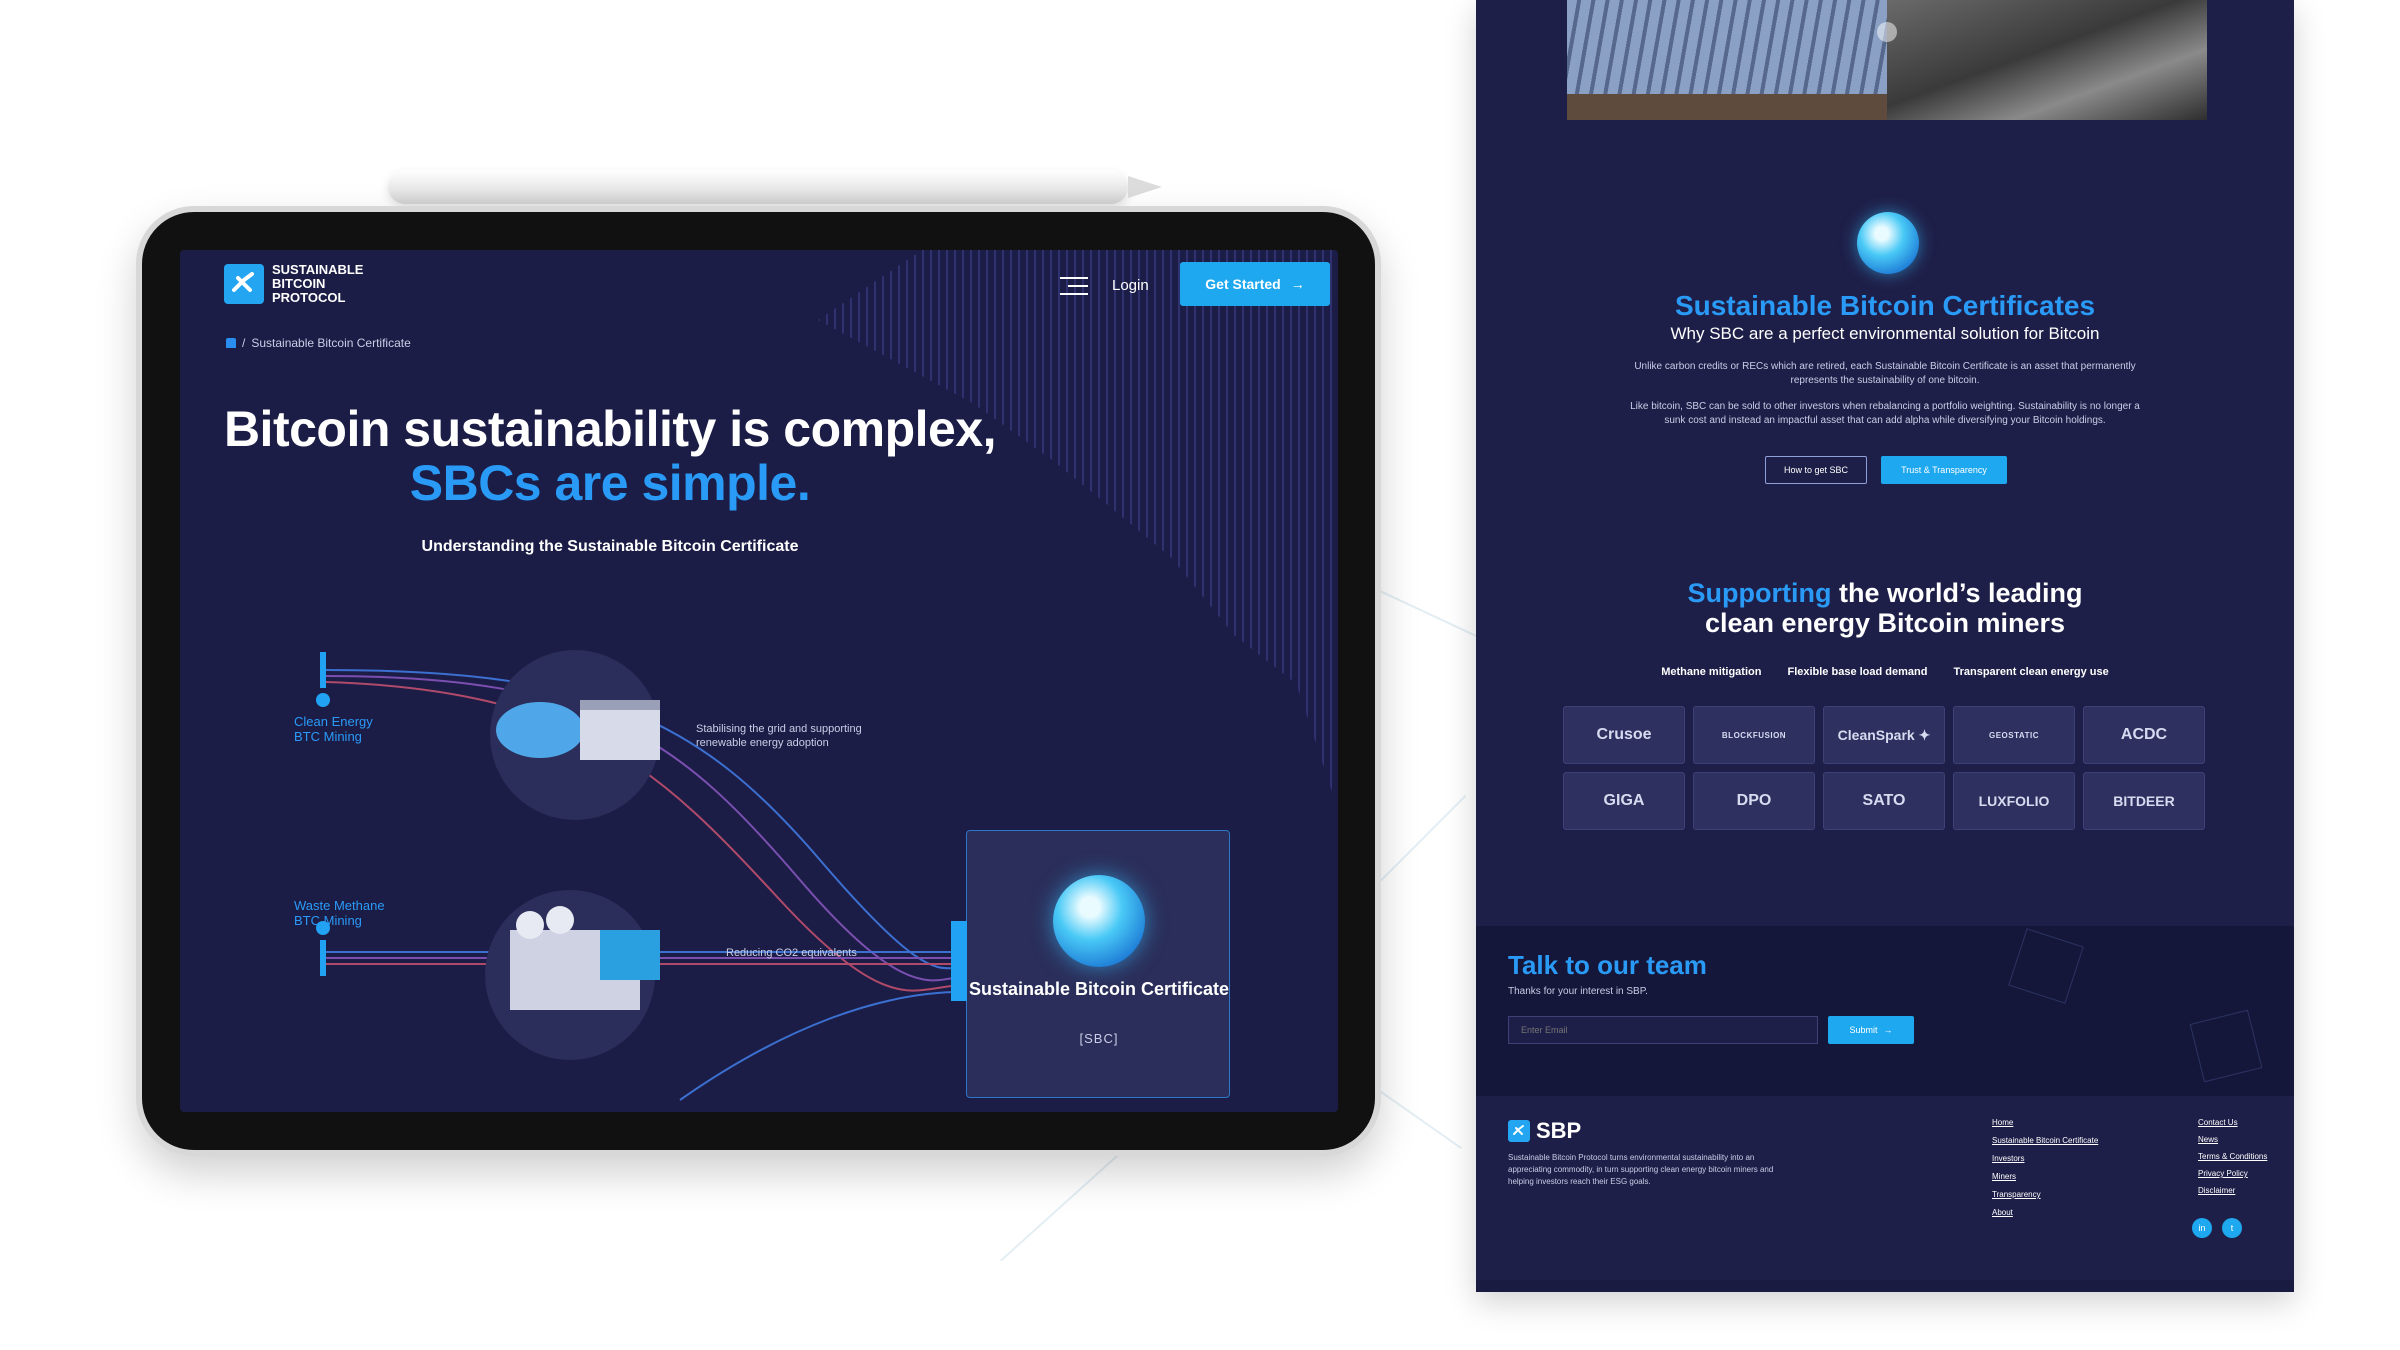  I want to click on footer-link: Home, so click(2045, 1122).